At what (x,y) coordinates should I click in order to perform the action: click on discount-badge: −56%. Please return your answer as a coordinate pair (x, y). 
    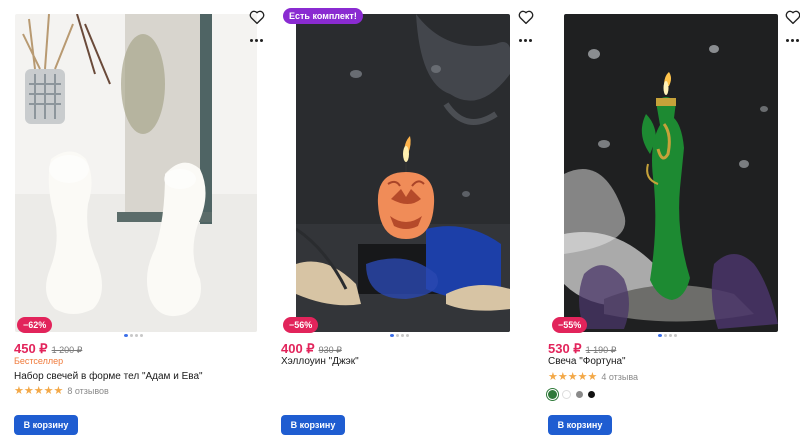
    Looking at the image, I should click on (301, 325).